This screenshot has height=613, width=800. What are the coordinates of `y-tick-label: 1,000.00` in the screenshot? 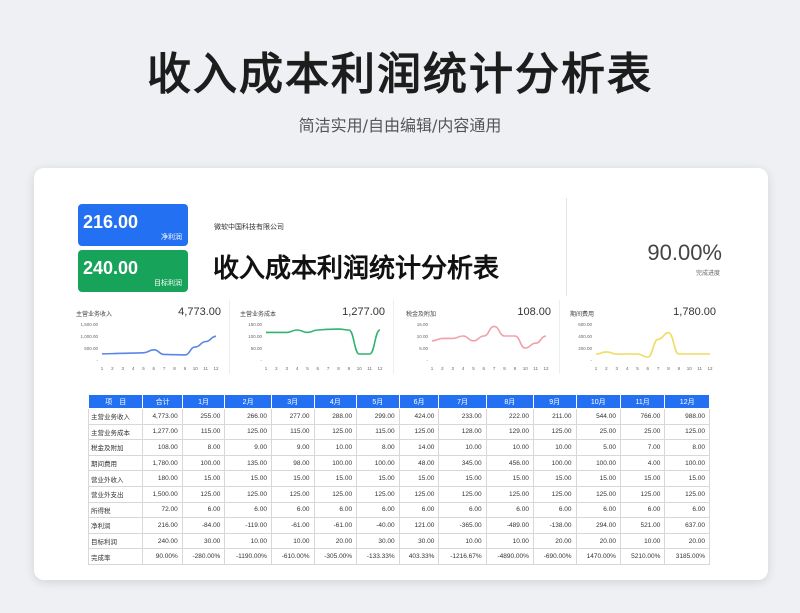 It's located at (89, 336).